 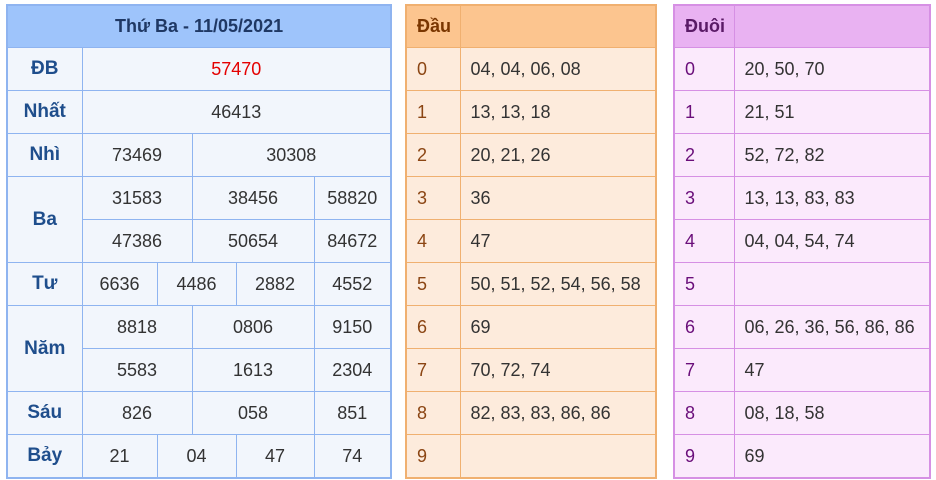 I want to click on tail-row-values: 21, 51, so click(x=832, y=112).